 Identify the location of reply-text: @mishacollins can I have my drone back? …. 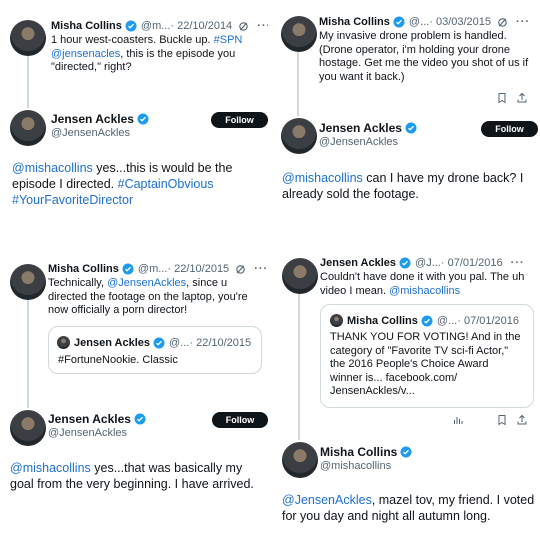
(403, 186).